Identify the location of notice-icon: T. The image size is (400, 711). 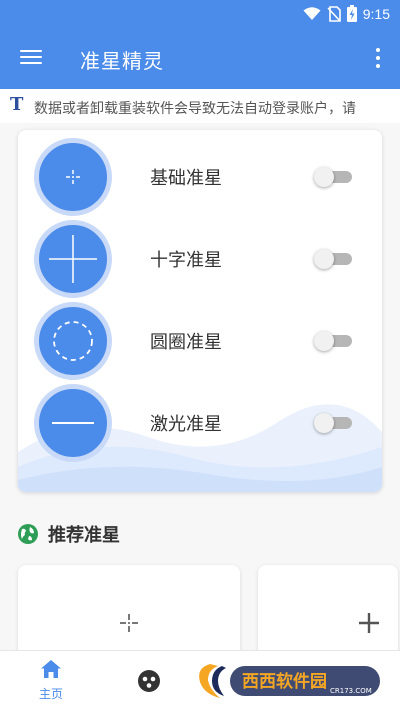
(17, 104).